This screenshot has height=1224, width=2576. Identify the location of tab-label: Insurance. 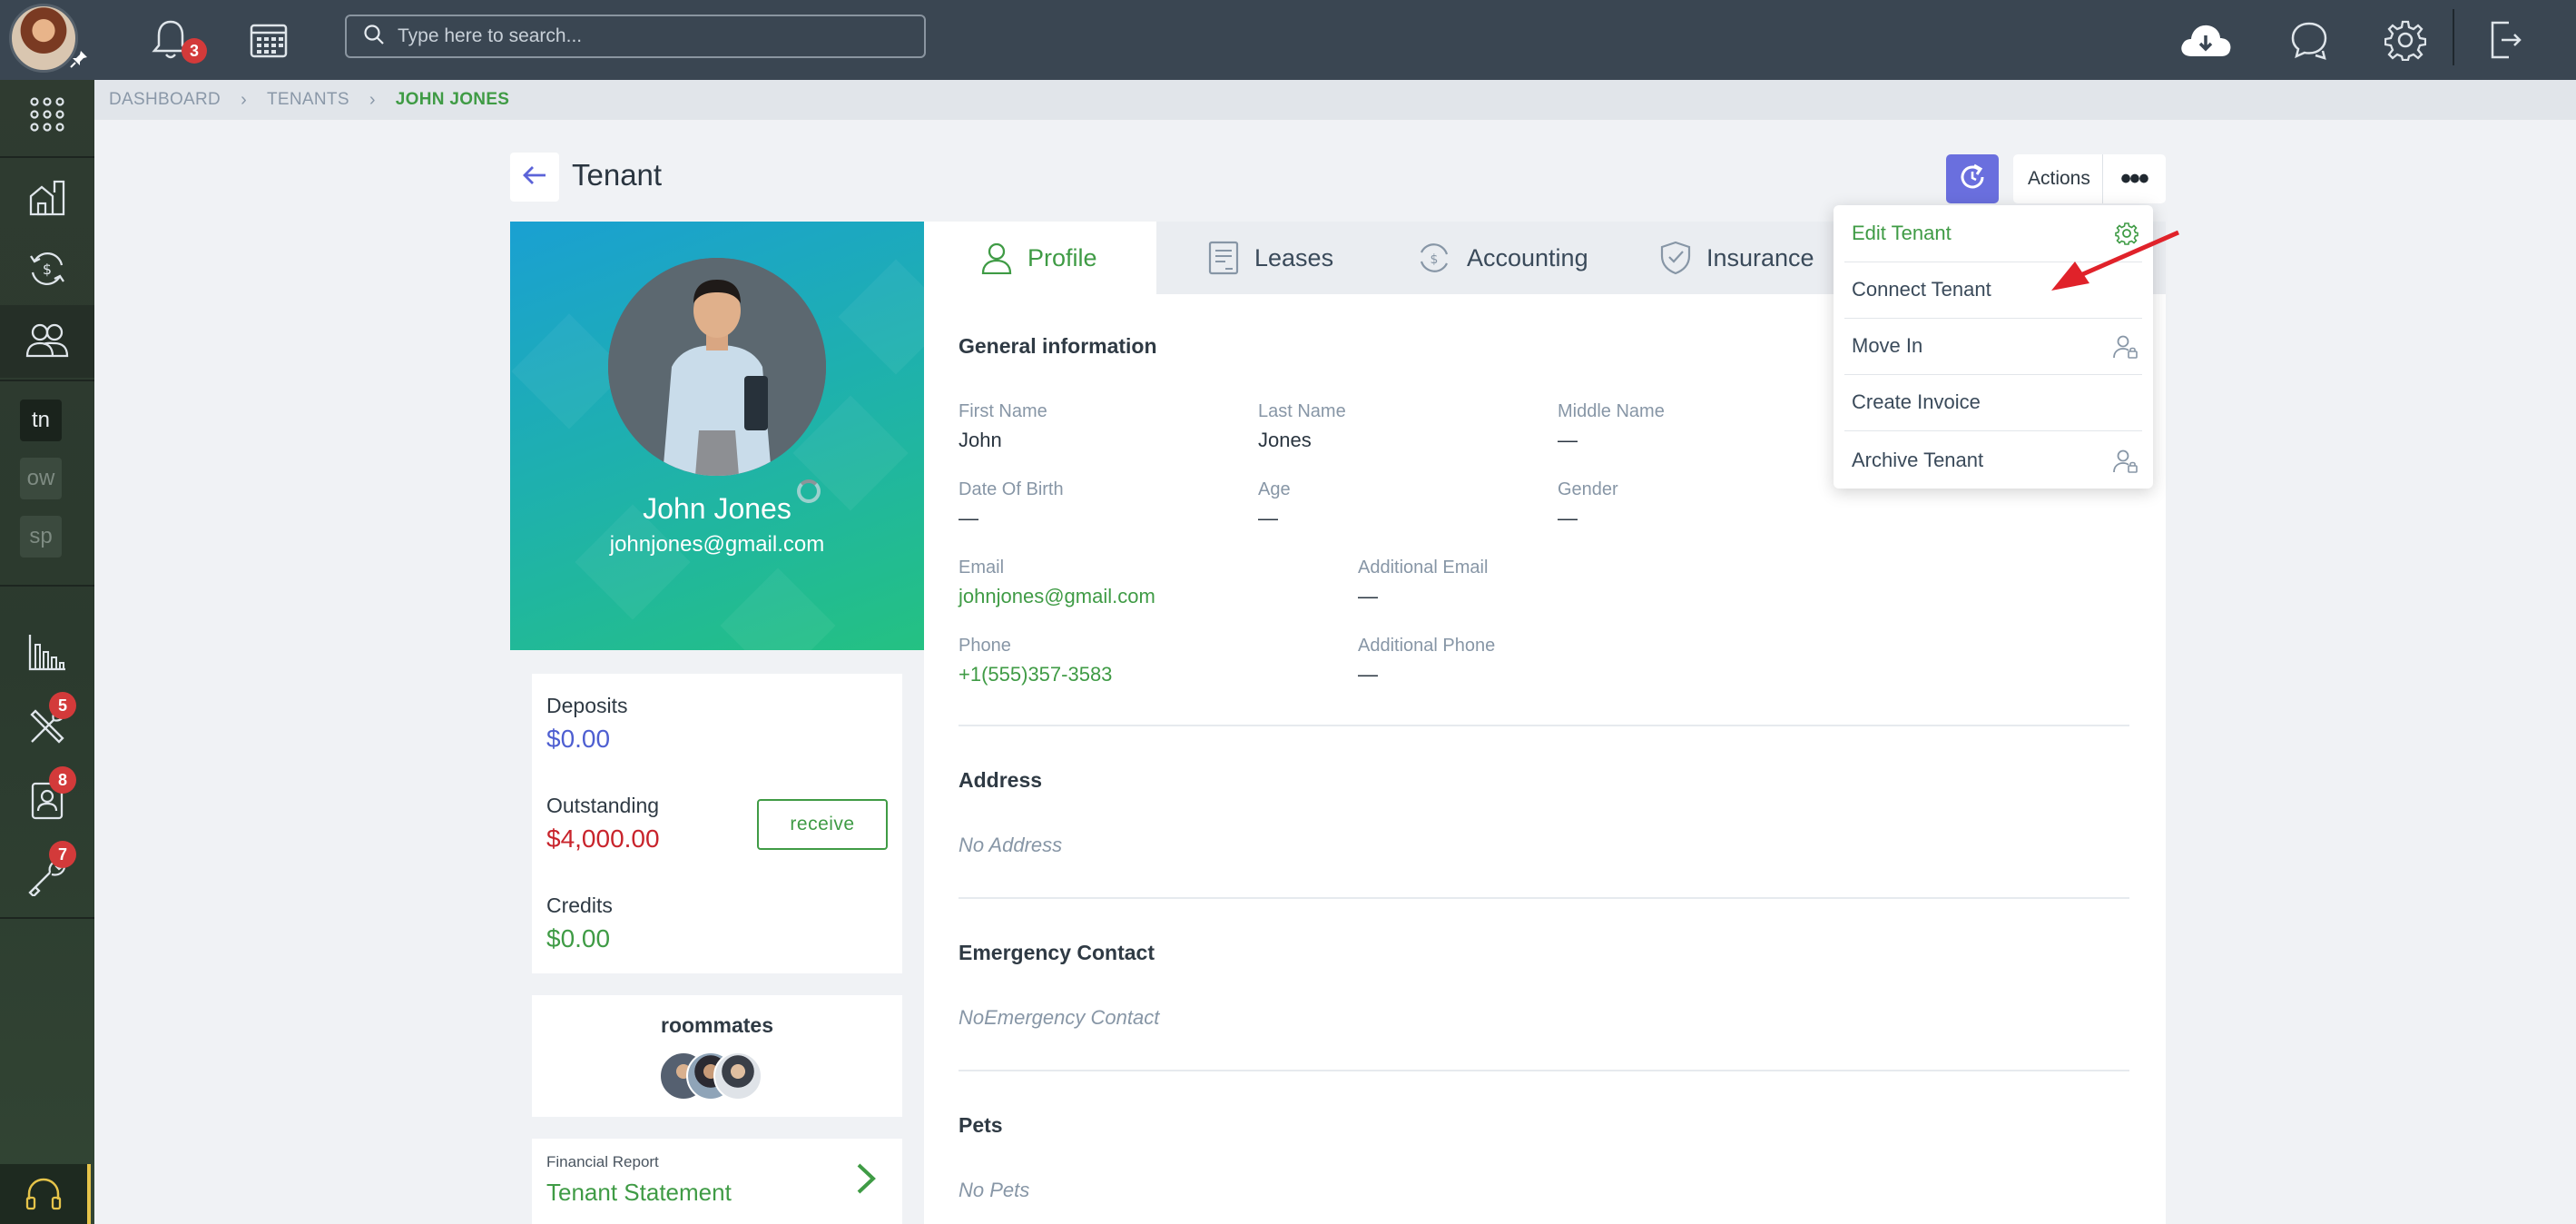
(1760, 257).